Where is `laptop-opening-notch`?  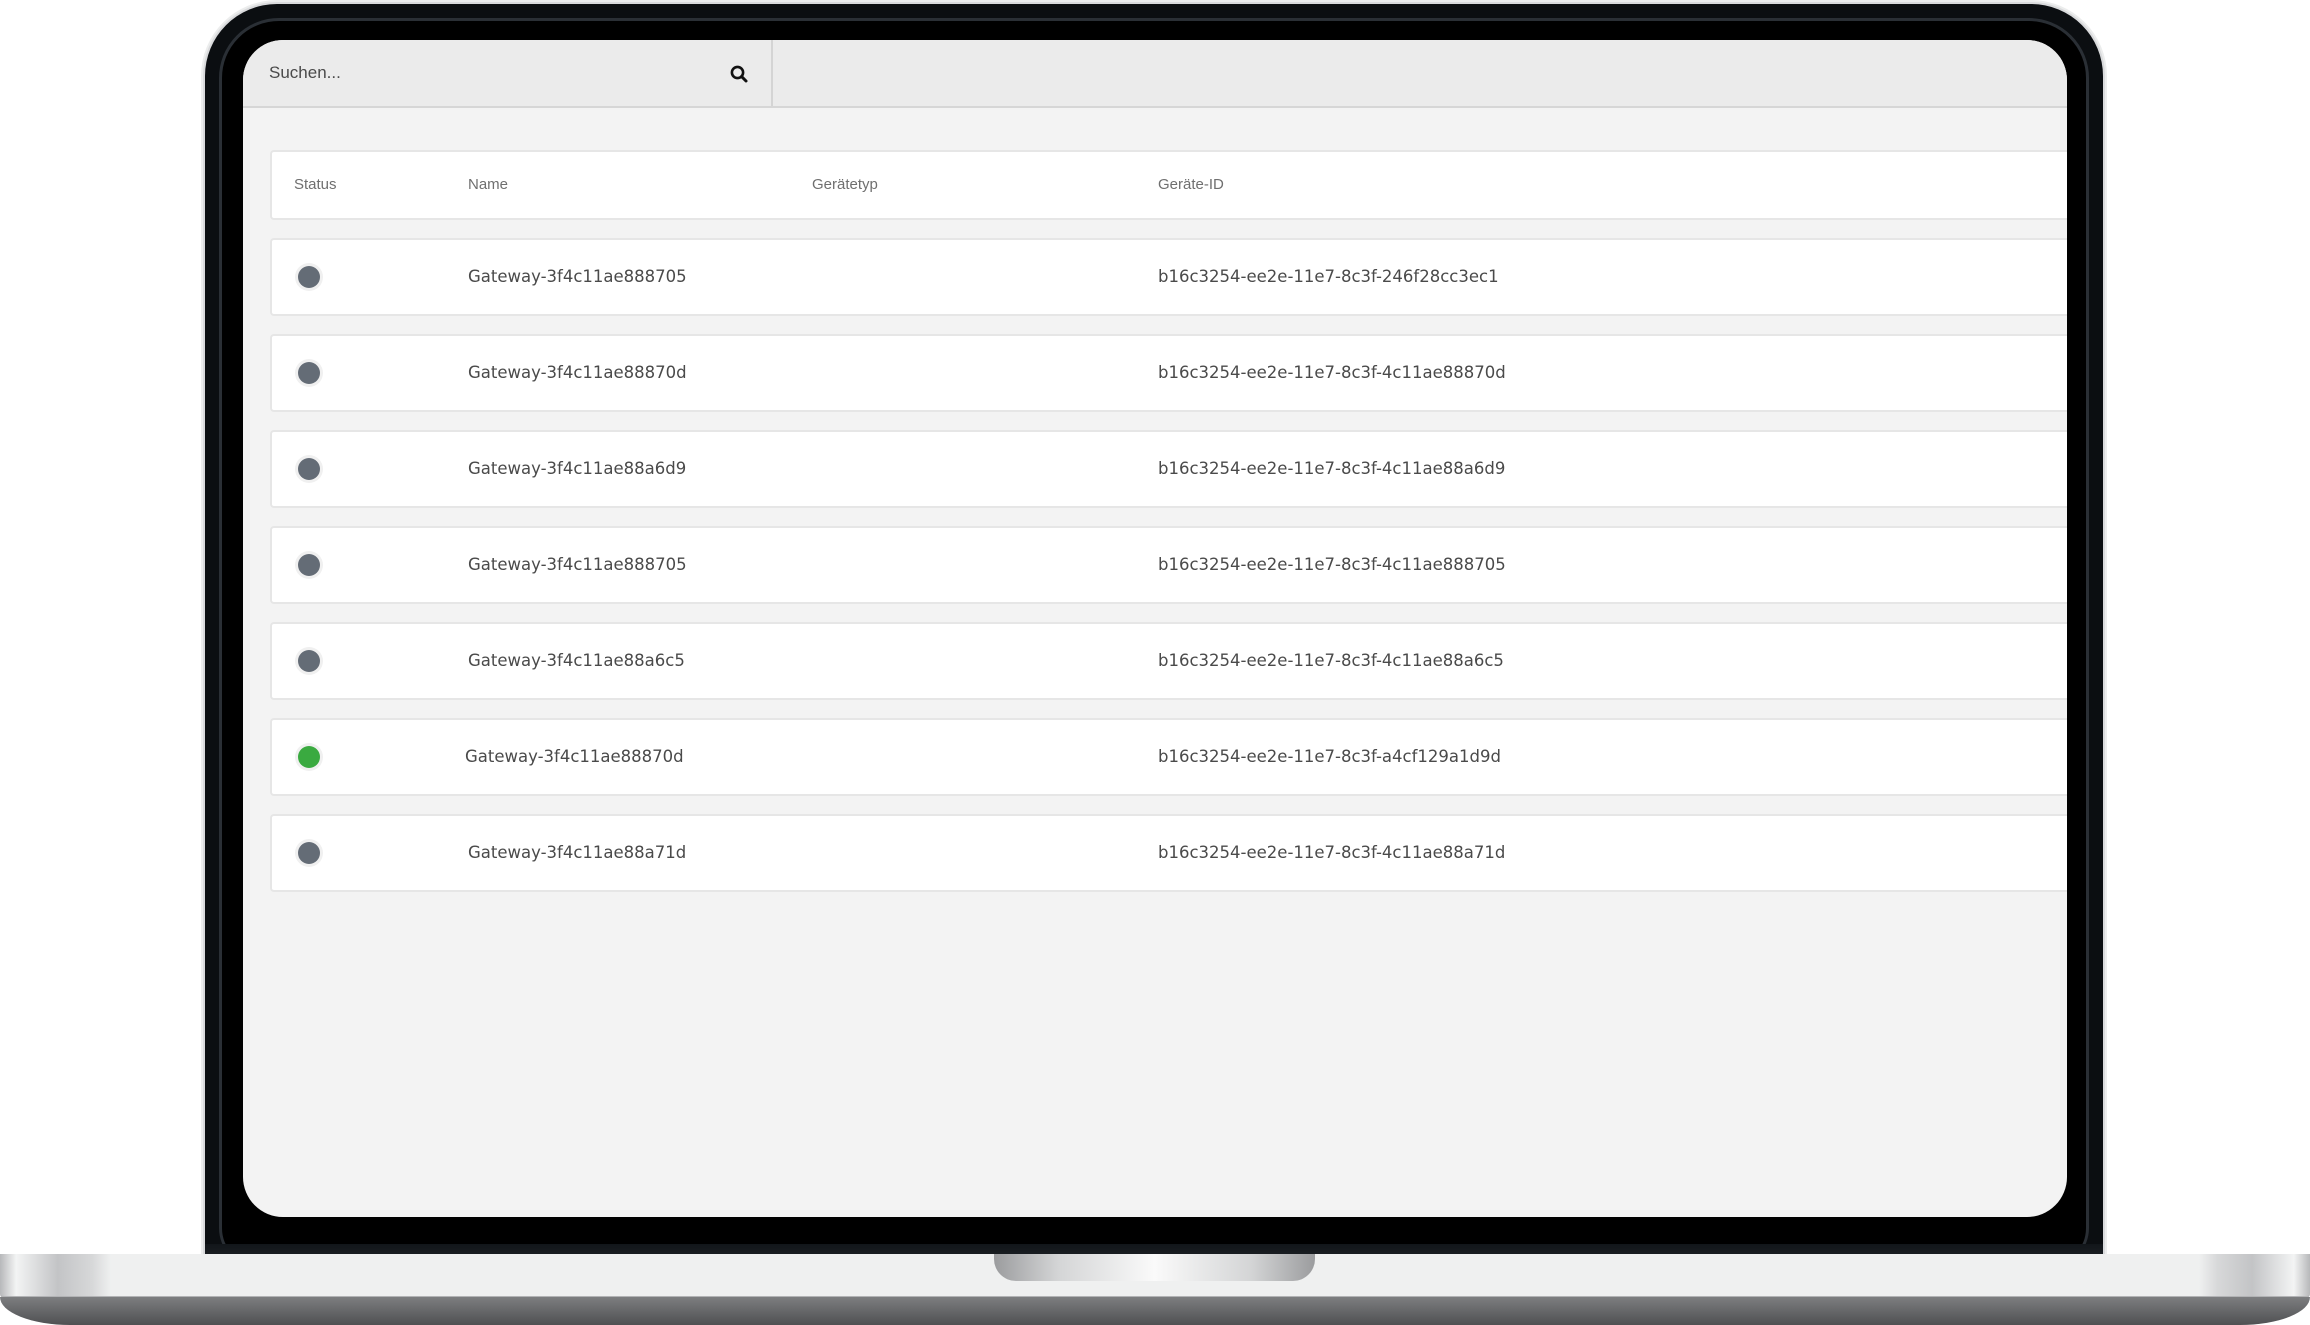 laptop-opening-notch is located at coordinates (1154, 1267).